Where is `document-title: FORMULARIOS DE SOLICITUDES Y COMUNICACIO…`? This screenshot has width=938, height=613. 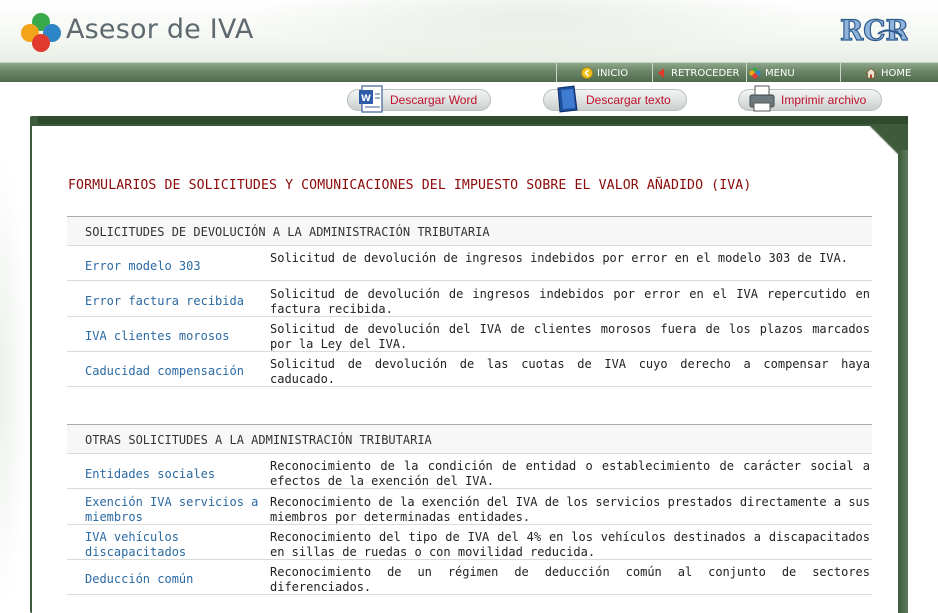 document-title: FORMULARIOS DE SOLICITUDES Y COMUNICACIO… is located at coordinates (410, 185).